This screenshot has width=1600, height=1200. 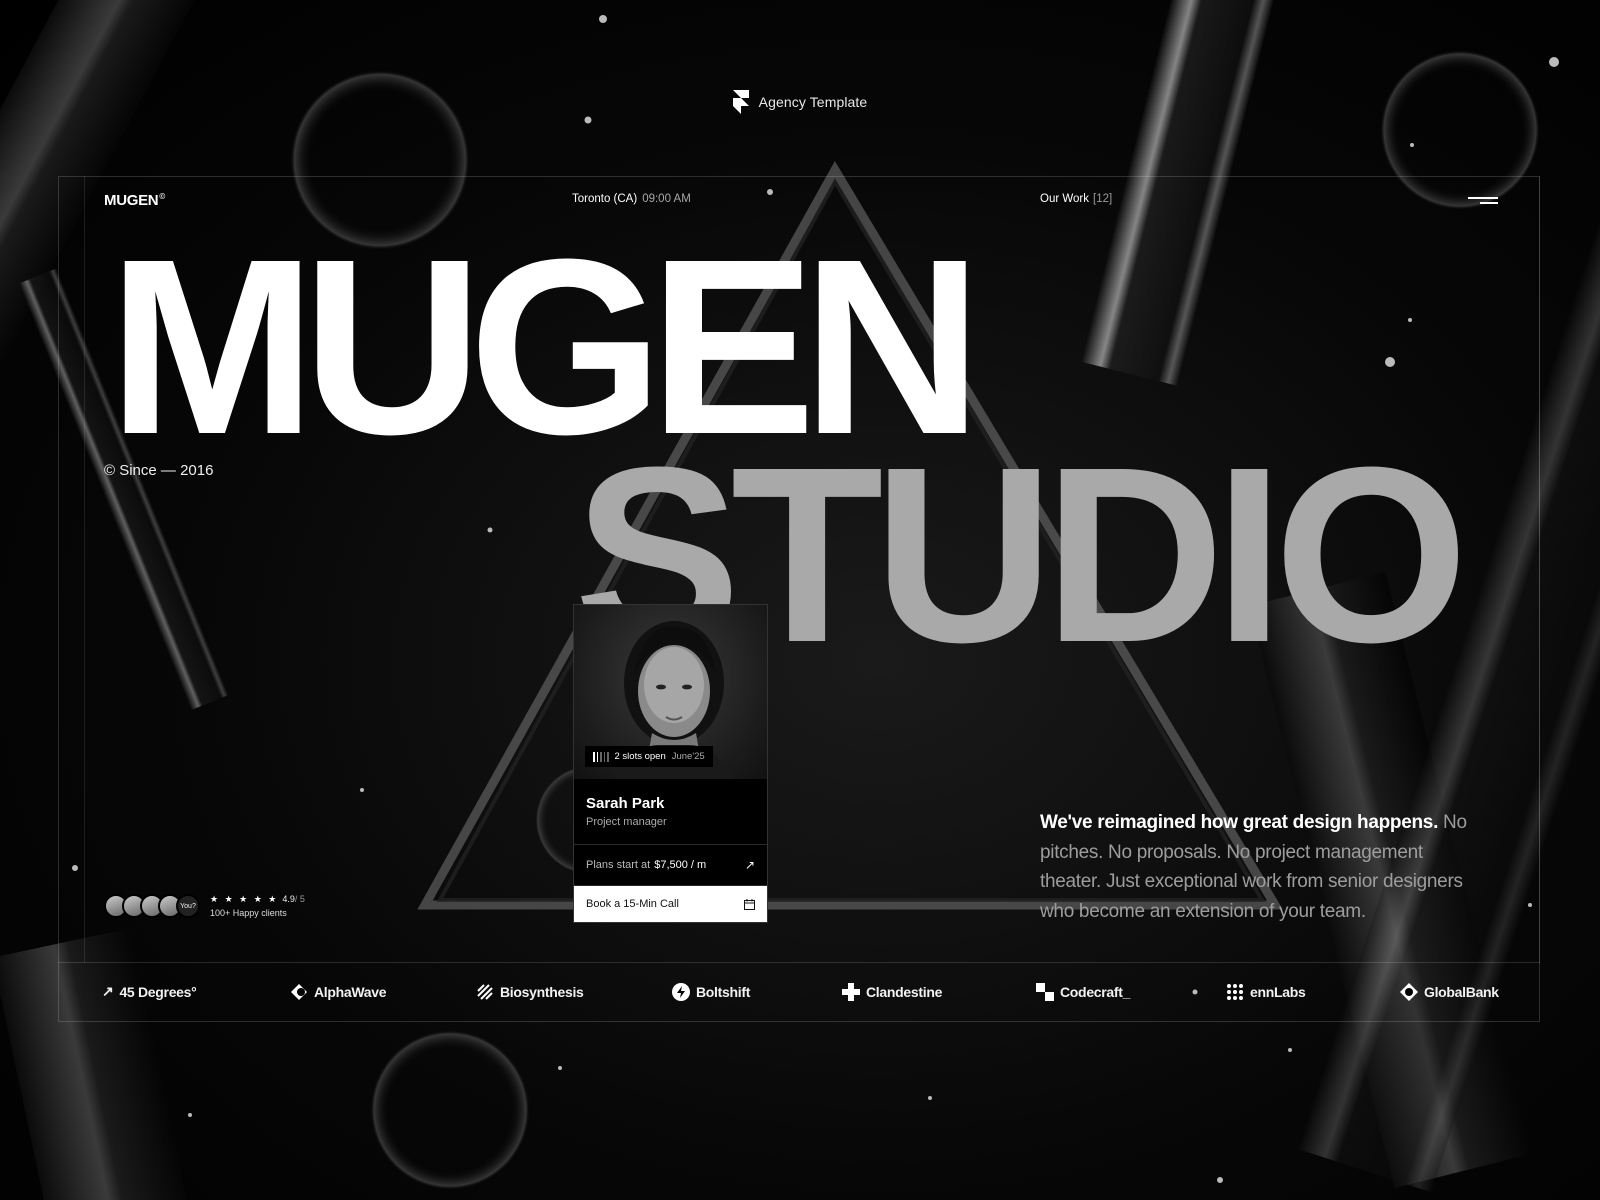 I want to click on logo-globalbank: GlobalBank, so click(x=1449, y=992).